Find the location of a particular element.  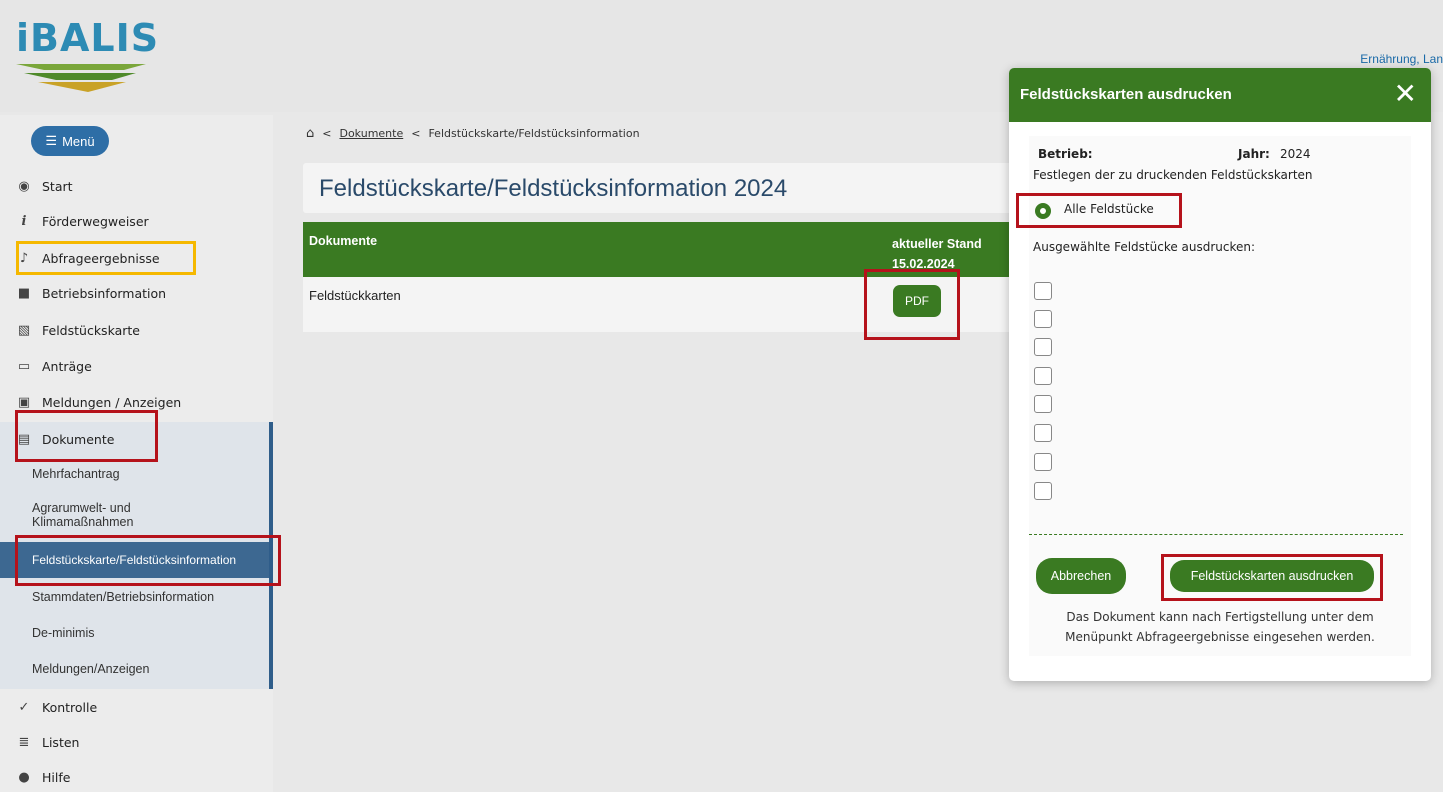

betrieb-label: Betrieb: is located at coordinates (1065, 154).